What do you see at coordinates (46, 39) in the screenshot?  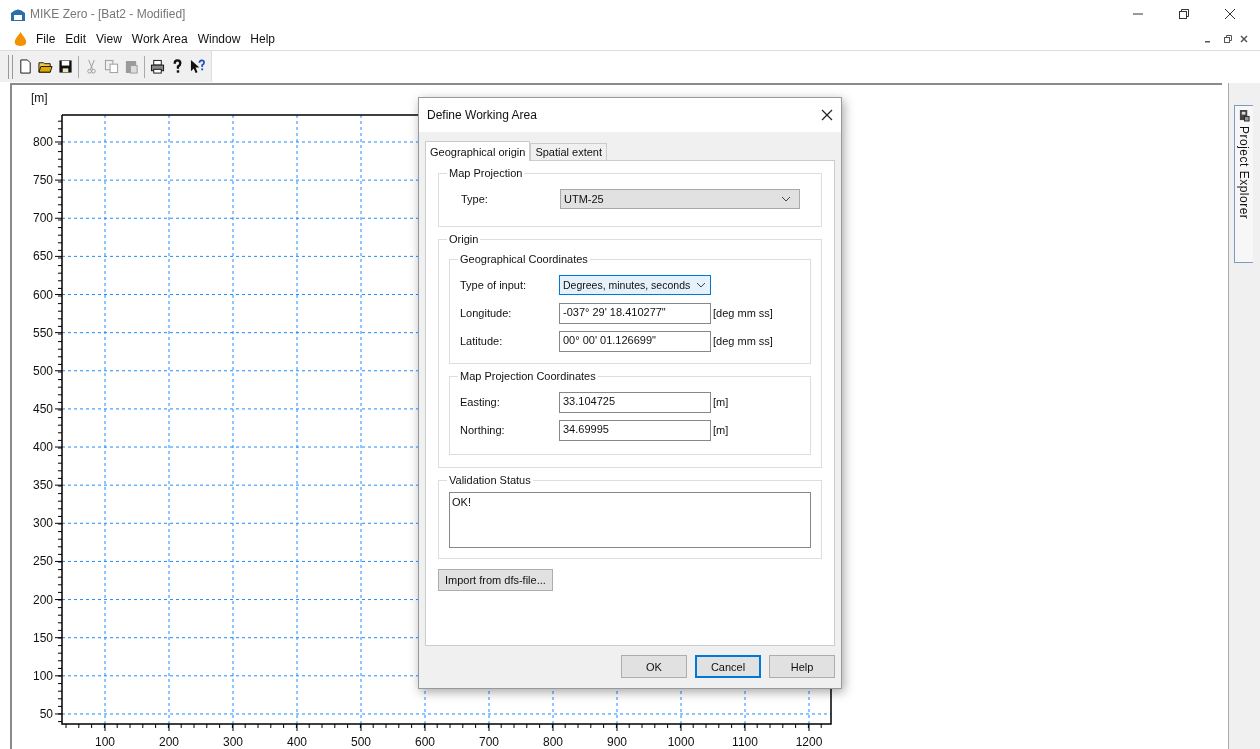 I see `menu-item: File` at bounding box center [46, 39].